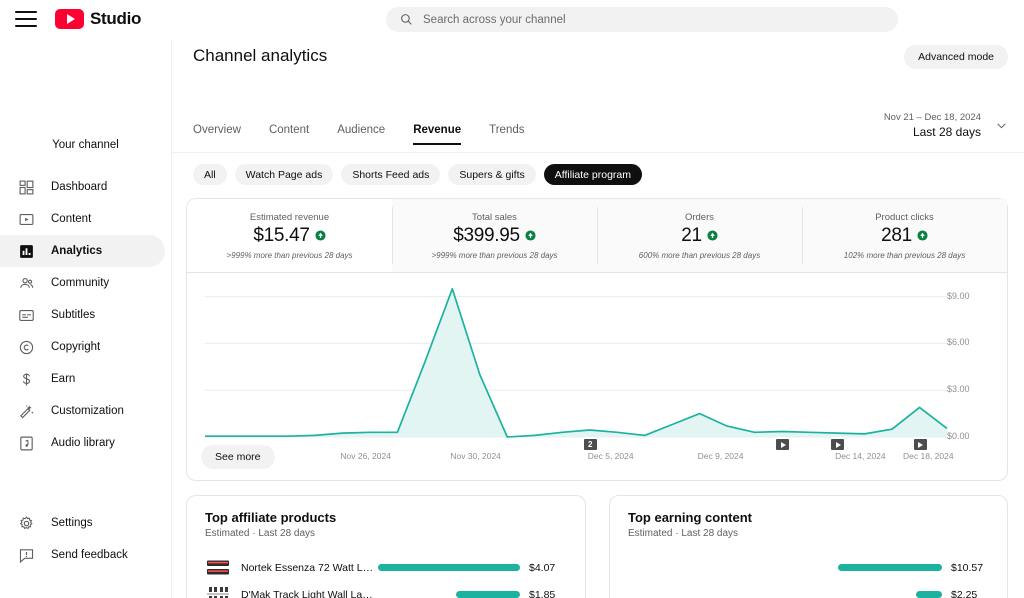 This screenshot has height=598, width=1024. What do you see at coordinates (956, 57) in the screenshot?
I see `advanced-mode-button: Advanced mode` at bounding box center [956, 57].